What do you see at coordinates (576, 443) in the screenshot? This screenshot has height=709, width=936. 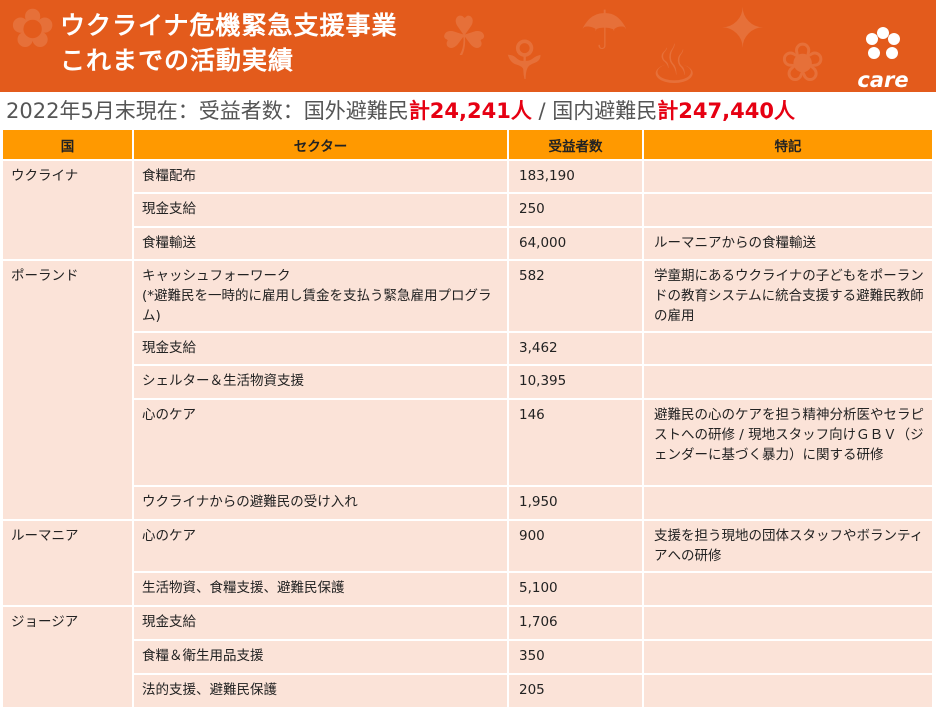 I see `beneficiary-count-cell: 146` at bounding box center [576, 443].